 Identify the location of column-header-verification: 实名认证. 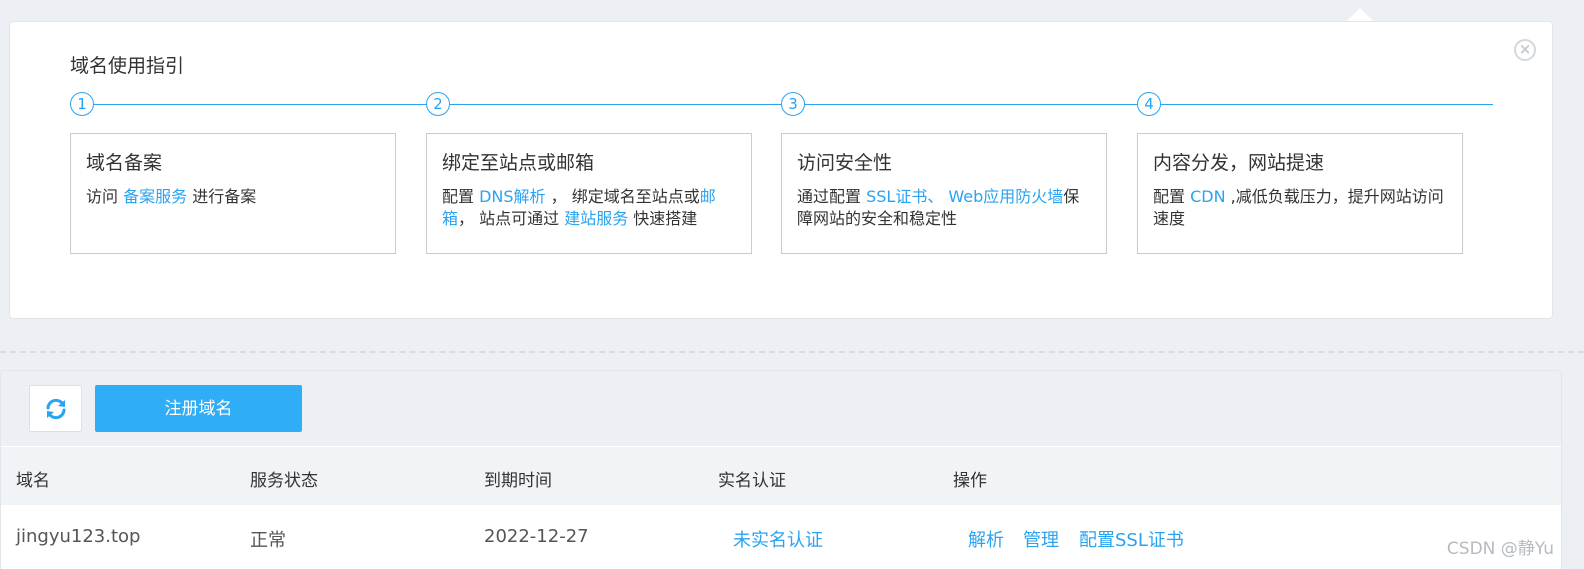
(752, 481).